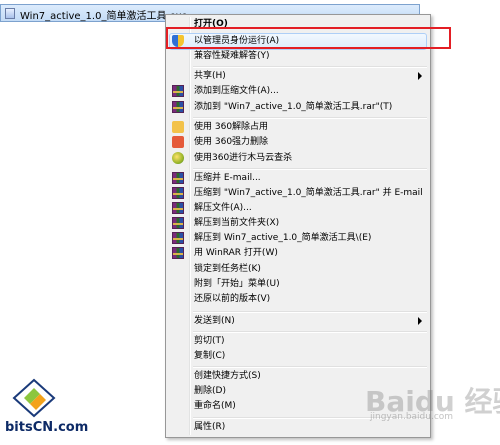  Describe the element at coordinates (298, 299) in the screenshot. I see `menu-item-restore-previous: 还原以前的版本(V)` at that location.